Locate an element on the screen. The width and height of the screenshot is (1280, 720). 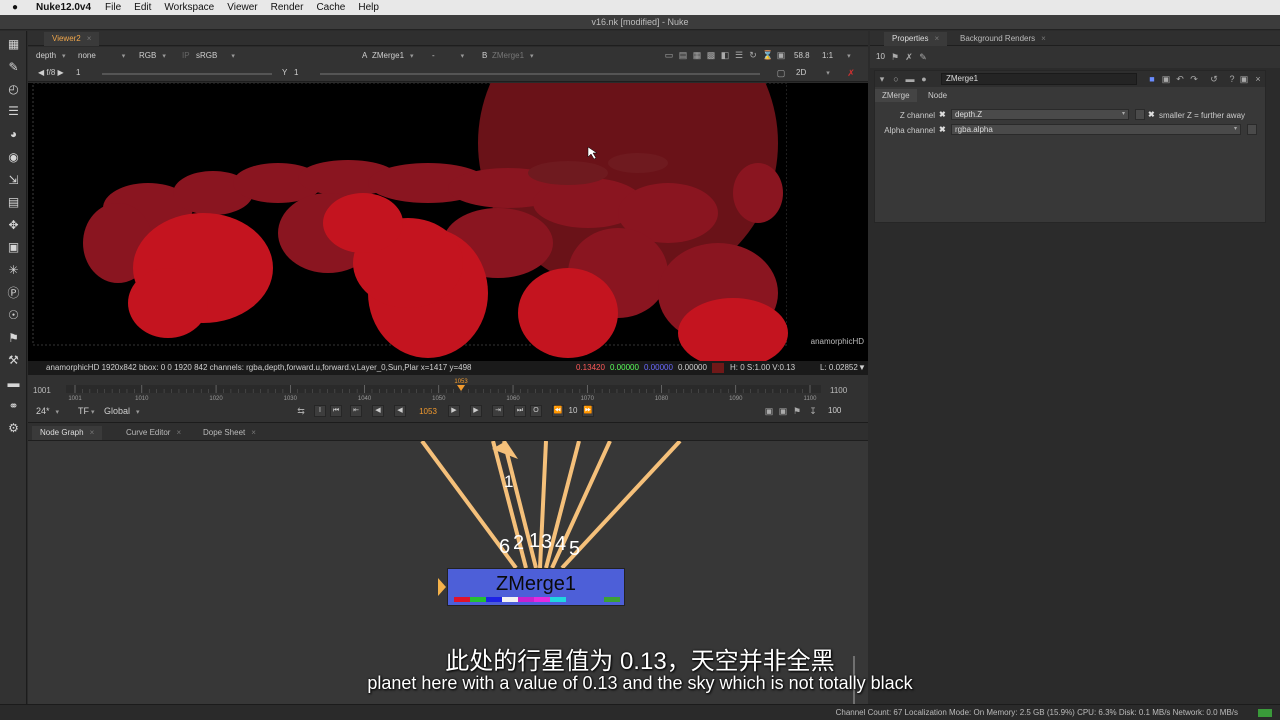
crop-icon: ▢ is located at coordinates (781, 73).